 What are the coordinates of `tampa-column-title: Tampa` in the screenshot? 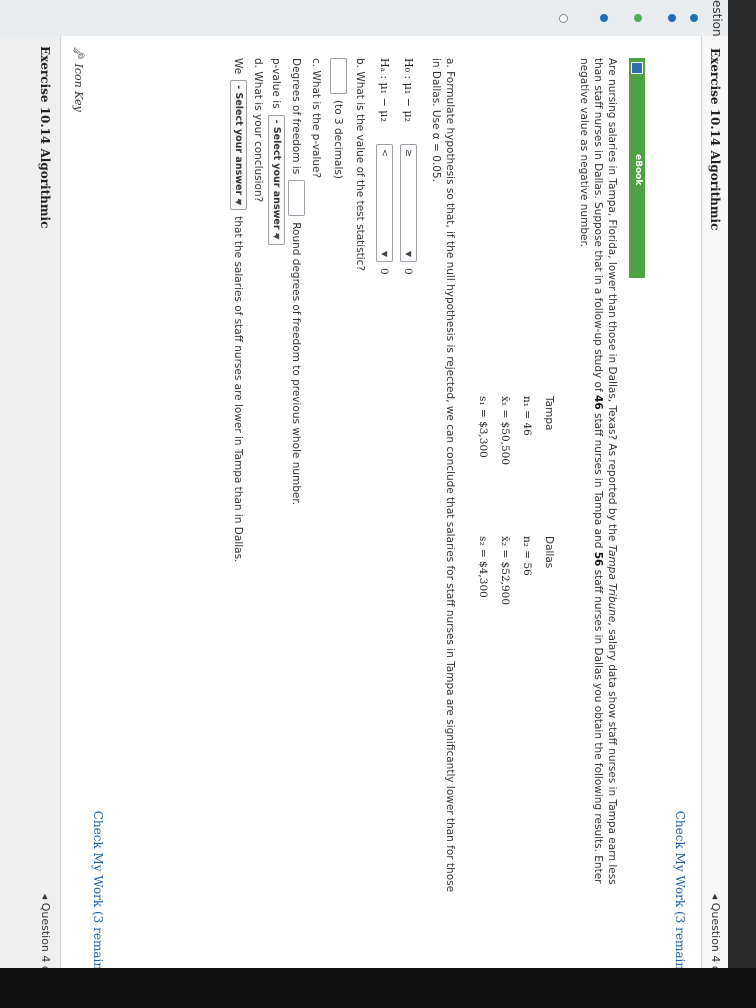 It's located at (549, 413).